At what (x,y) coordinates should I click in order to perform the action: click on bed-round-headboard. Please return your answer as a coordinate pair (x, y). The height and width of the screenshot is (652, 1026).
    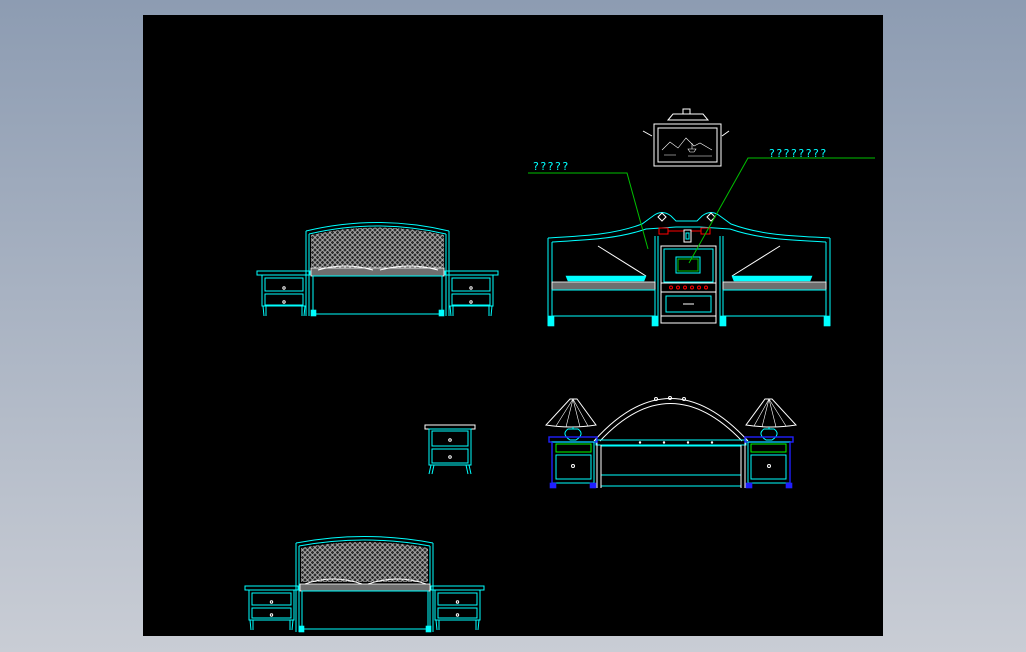
    Looking at the image, I should click on (671, 442).